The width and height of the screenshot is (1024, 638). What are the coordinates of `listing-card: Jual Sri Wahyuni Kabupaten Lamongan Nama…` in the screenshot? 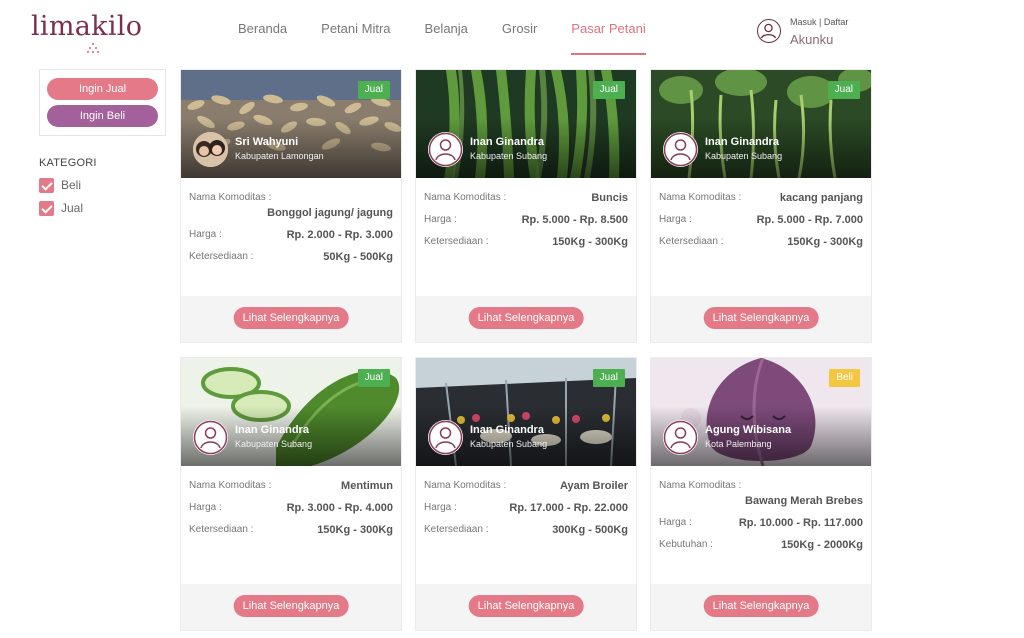 It's located at (291, 206).